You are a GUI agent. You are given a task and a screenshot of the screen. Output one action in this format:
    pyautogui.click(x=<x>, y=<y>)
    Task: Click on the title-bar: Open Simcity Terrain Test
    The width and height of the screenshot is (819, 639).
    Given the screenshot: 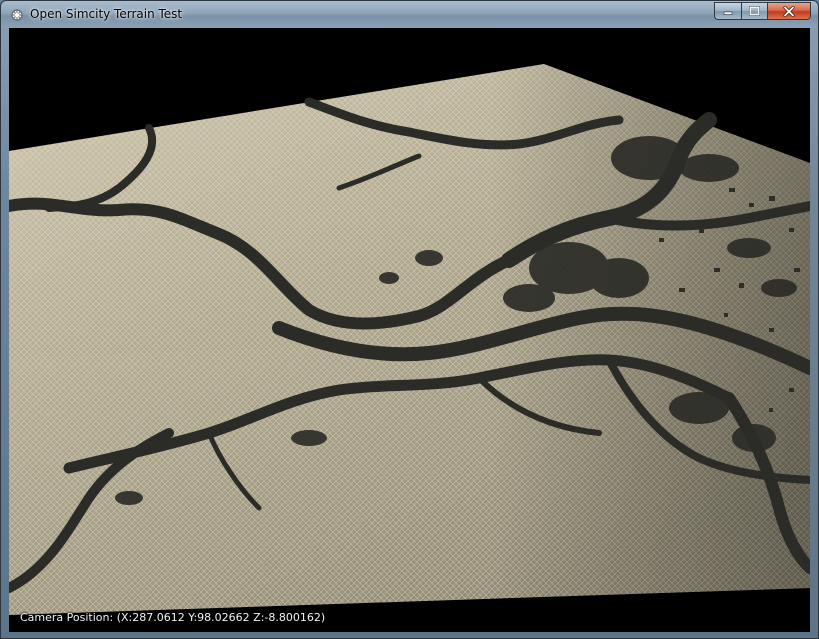 What is the action you would take?
    pyautogui.click(x=409, y=14)
    